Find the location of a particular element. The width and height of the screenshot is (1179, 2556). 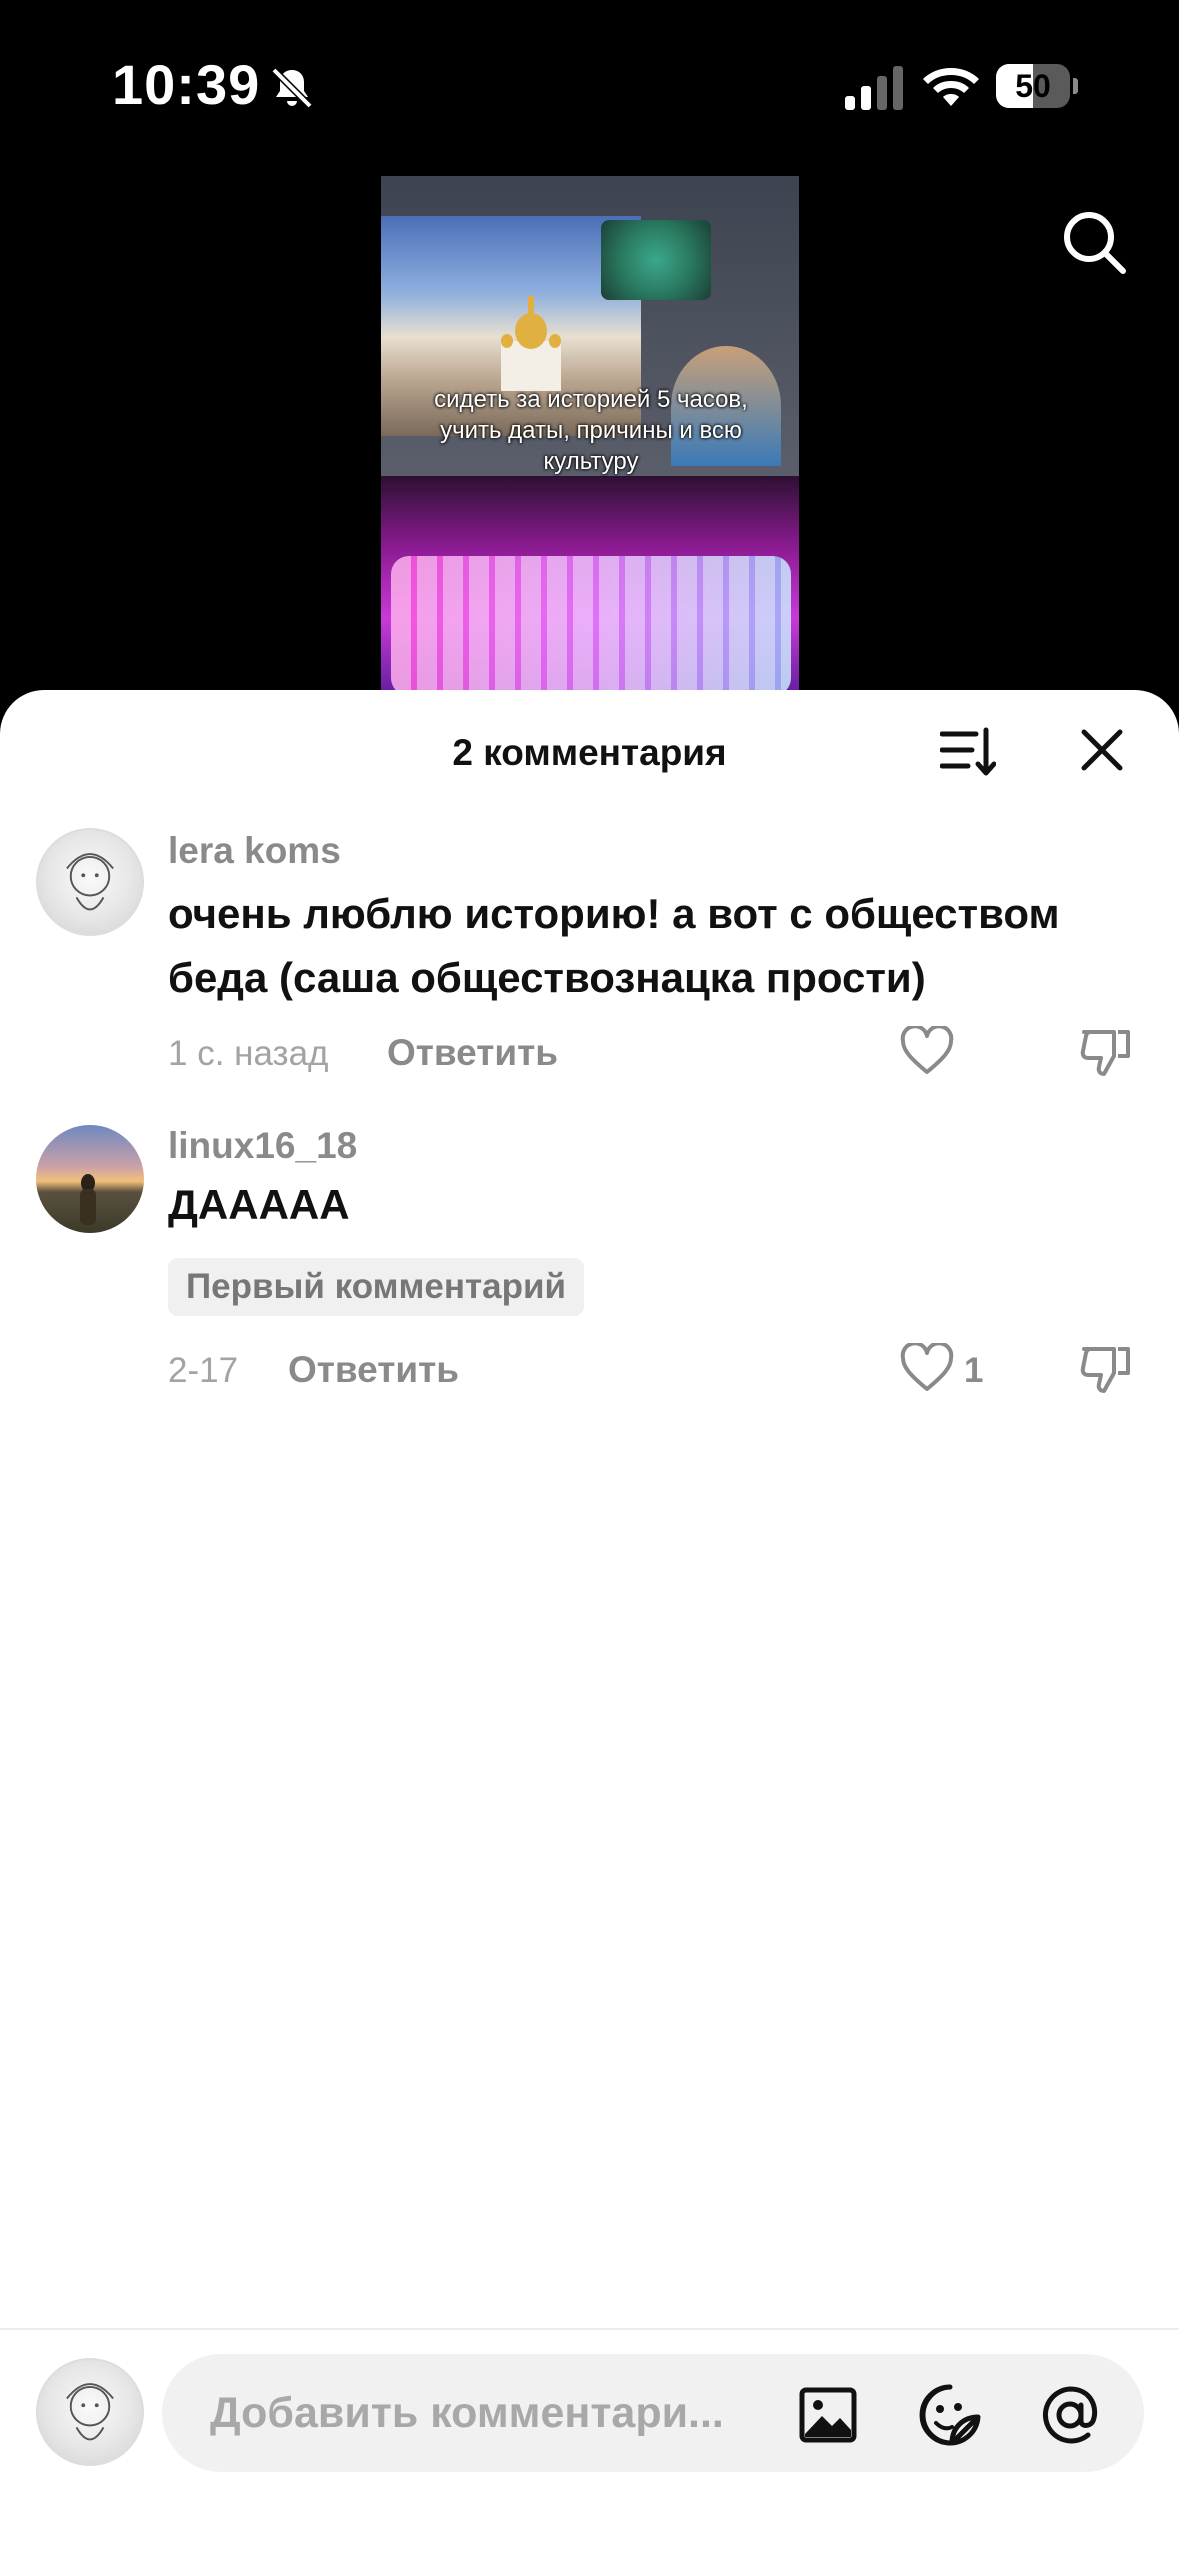

status-time: 10:39 is located at coordinates (186, 84).